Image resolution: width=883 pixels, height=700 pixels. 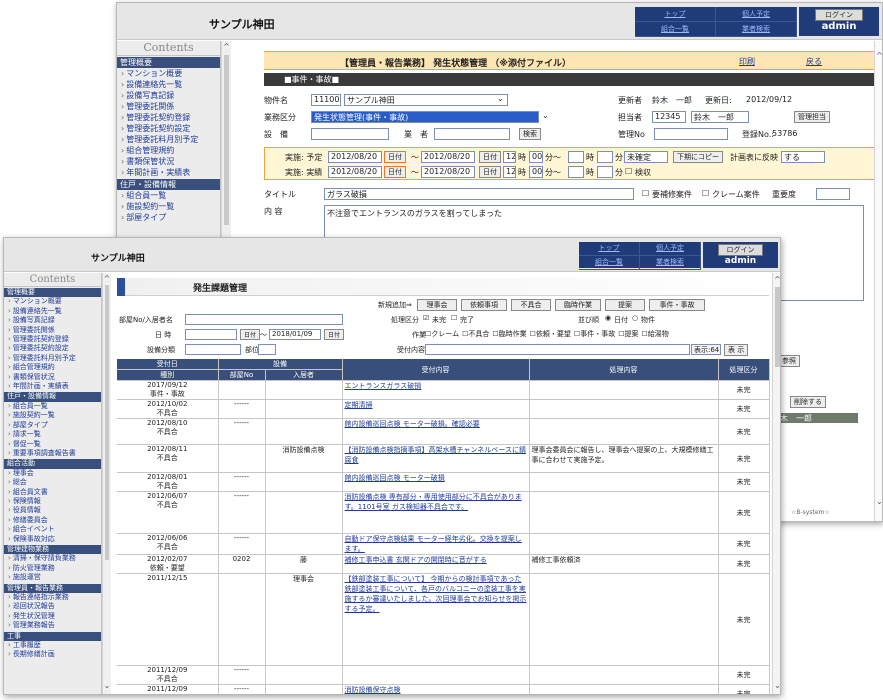 What do you see at coordinates (425, 117) in the screenshot?
I see `category-select: 発生状態管理(事件・事故)` at bounding box center [425, 117].